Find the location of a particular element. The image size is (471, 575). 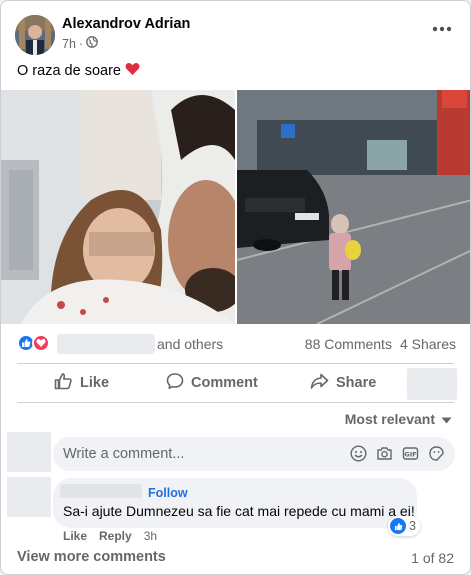

shares-count: 4 Shares is located at coordinates (428, 344).